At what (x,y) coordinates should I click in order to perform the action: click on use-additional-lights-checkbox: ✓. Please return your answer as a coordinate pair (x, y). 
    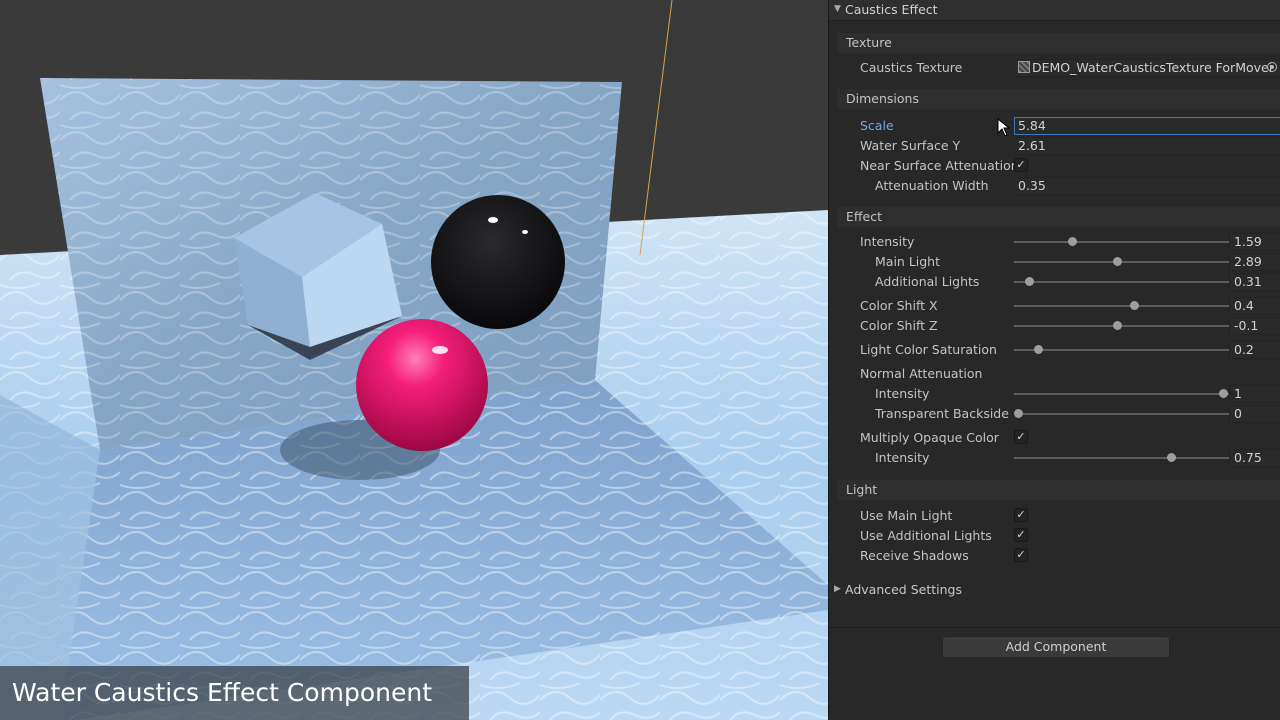
    Looking at the image, I should click on (1021, 535).